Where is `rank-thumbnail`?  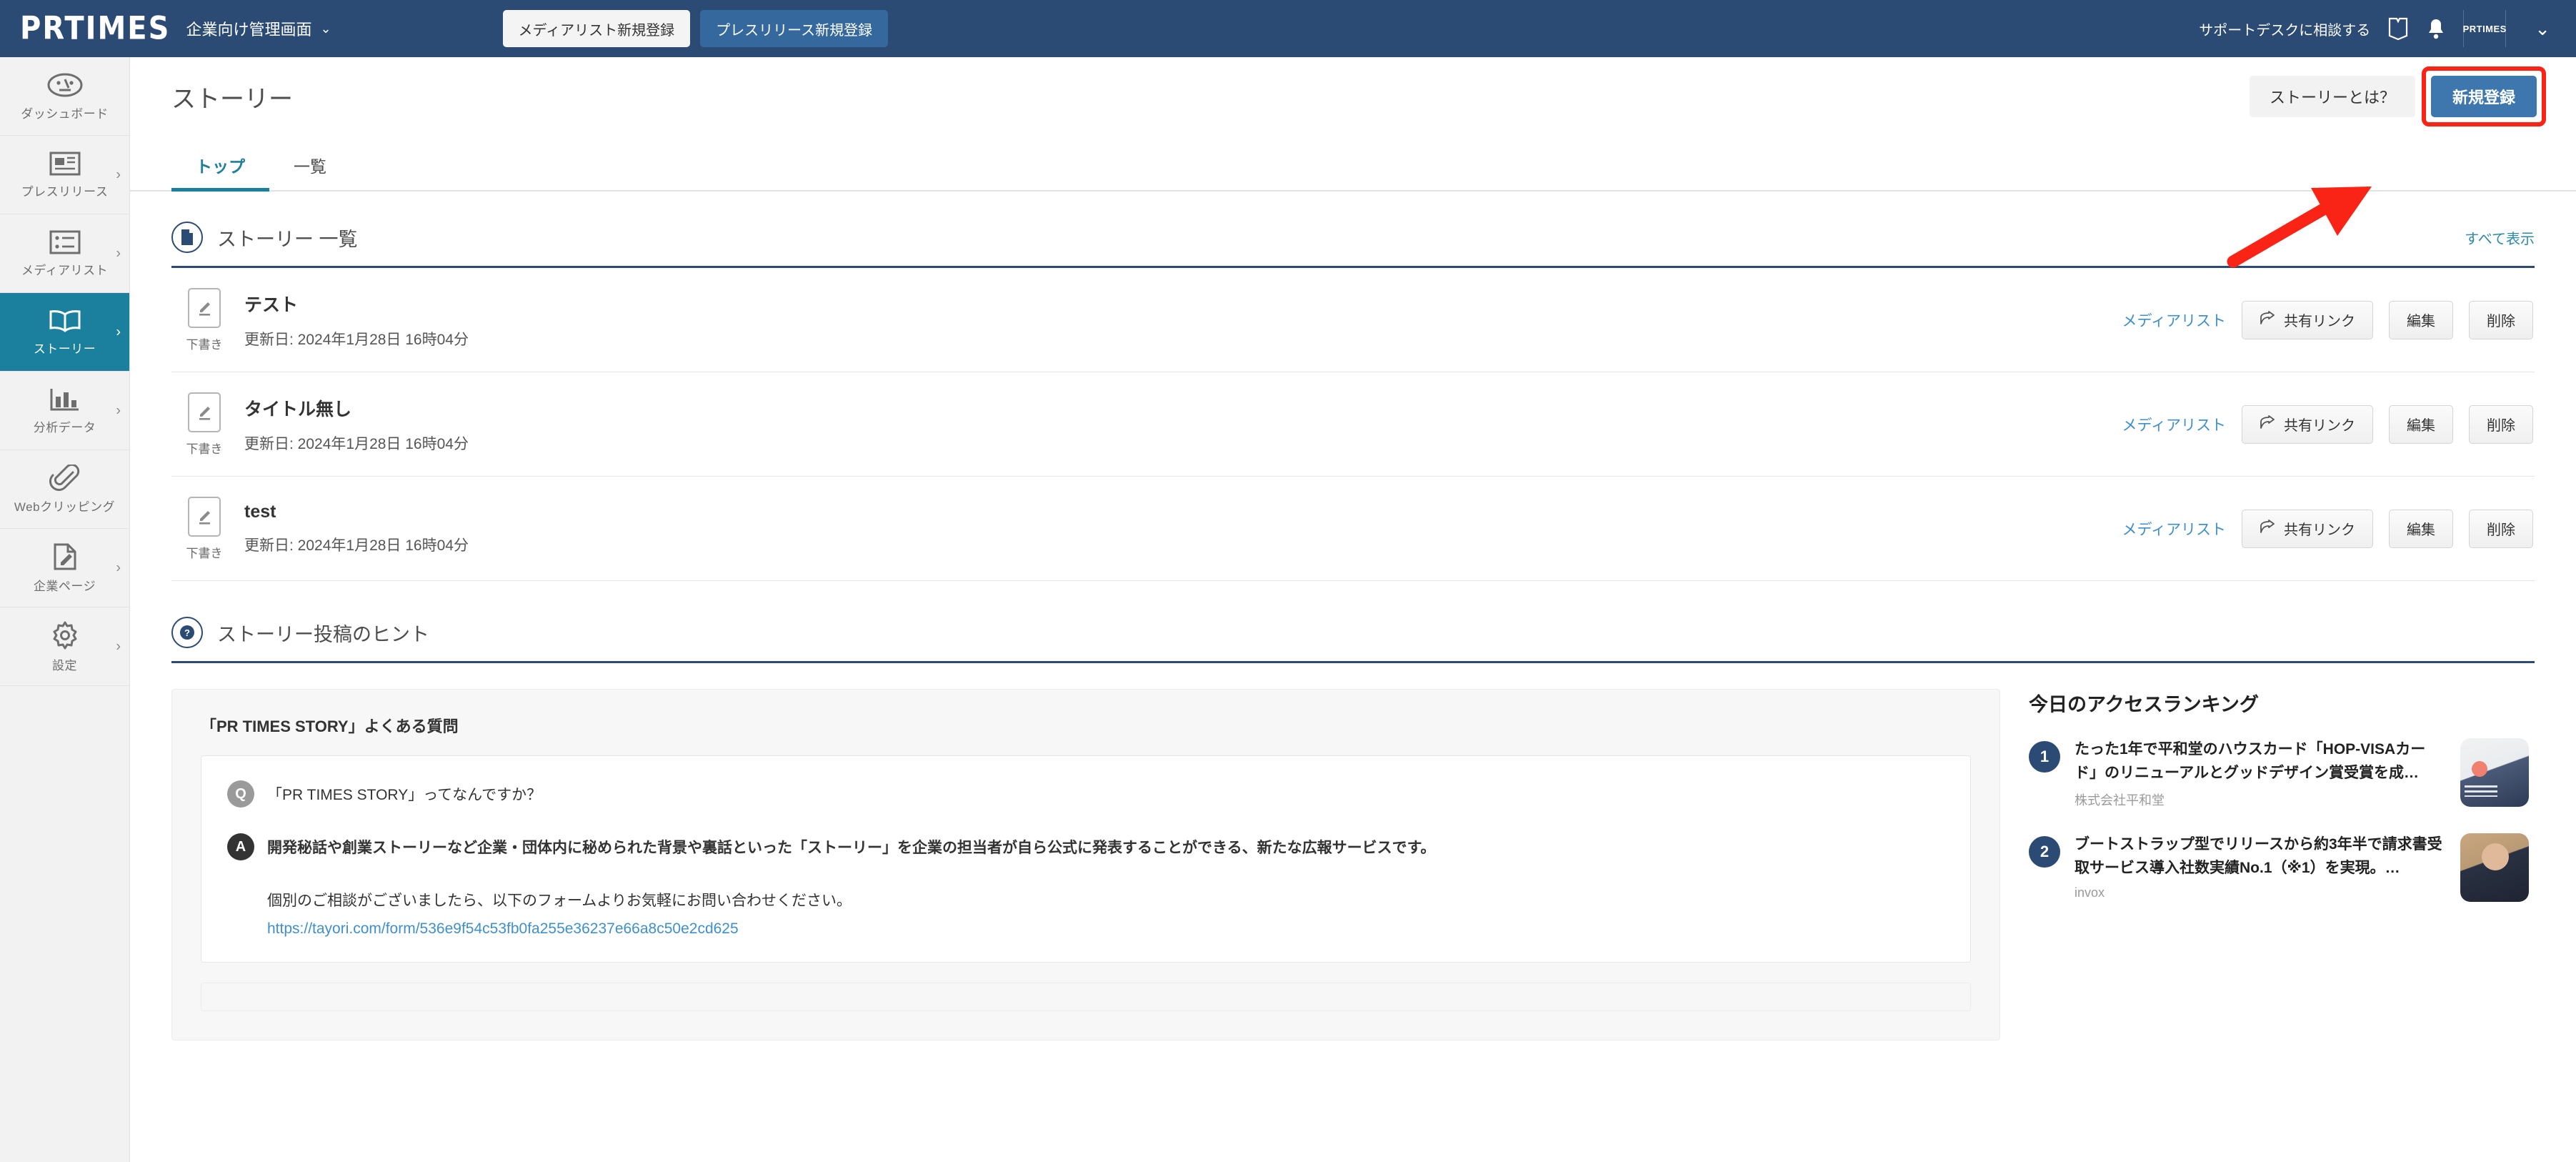 rank-thumbnail is located at coordinates (2495, 868).